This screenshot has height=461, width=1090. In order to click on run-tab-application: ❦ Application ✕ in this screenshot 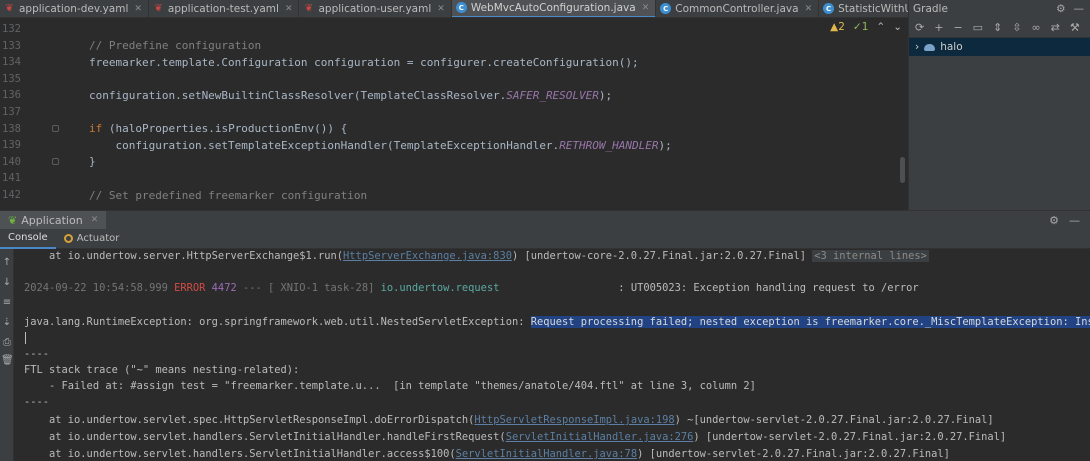, I will do `click(53, 220)`.